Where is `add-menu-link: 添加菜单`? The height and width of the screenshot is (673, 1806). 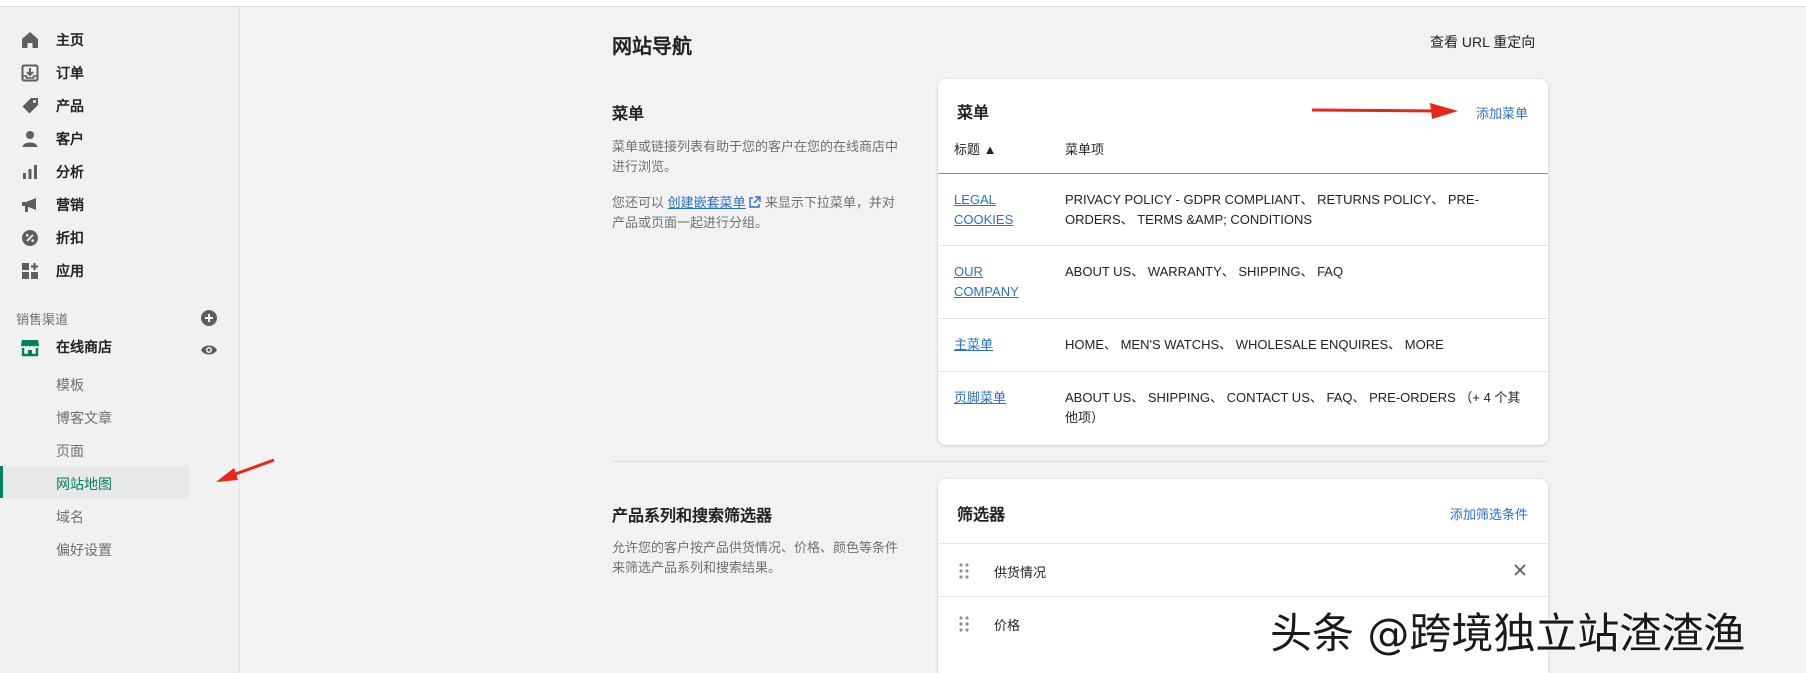
add-menu-link: 添加菜单 is located at coordinates (1502, 112).